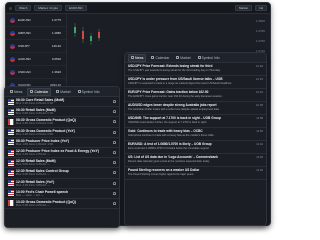  Describe the element at coordinates (138, 8) in the screenshot. I see `back-toolbar: Watch Market: Crypto EUR/USD Market 1H` at that location.